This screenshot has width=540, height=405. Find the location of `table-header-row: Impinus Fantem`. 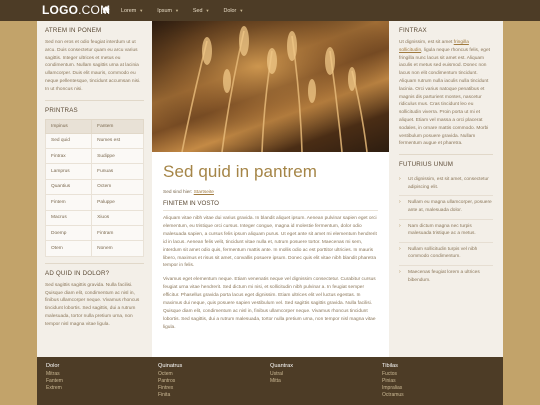

table-header-row: Impinus Fantem is located at coordinates (94, 126).